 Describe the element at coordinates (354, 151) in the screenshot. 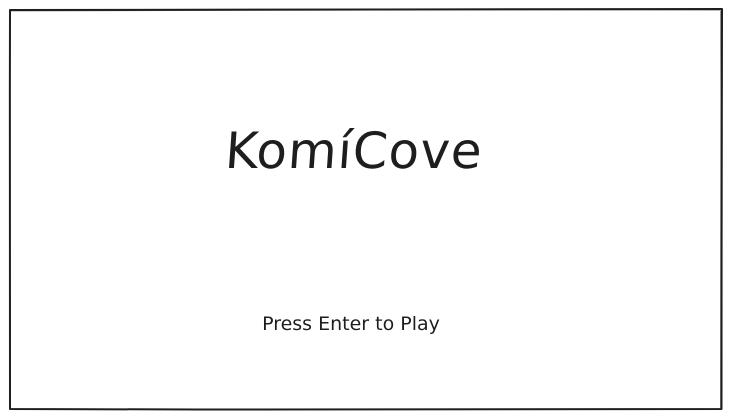

I see `game-title: KomíCove` at that location.